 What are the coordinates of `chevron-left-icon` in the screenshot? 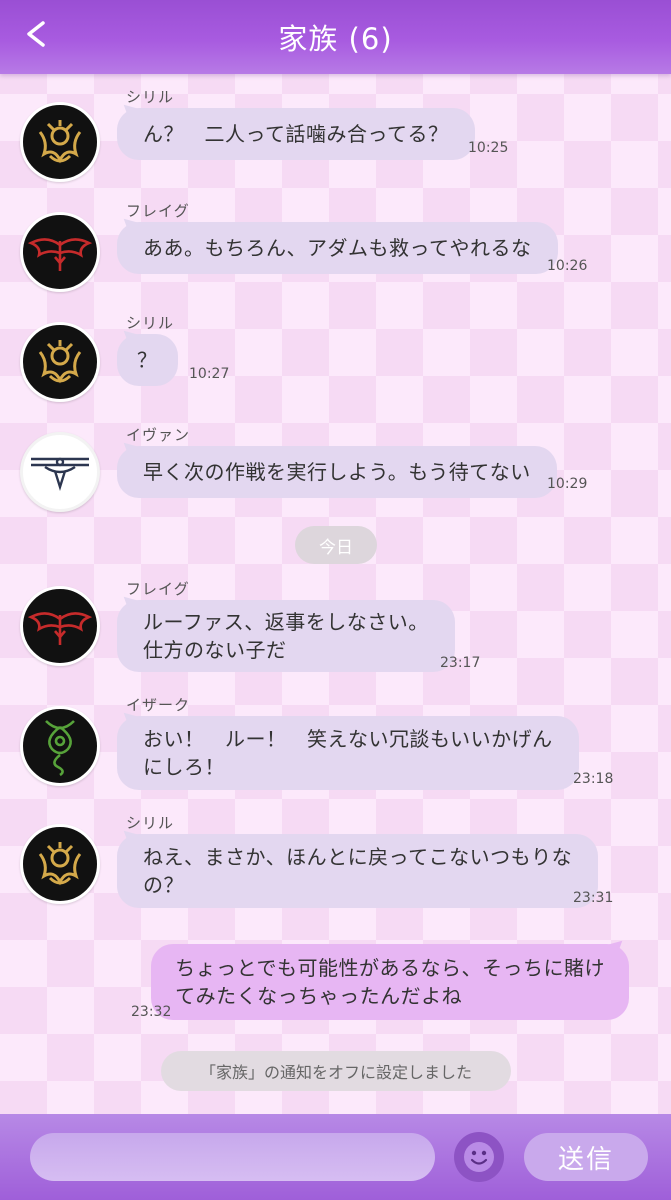 It's located at (36, 34).